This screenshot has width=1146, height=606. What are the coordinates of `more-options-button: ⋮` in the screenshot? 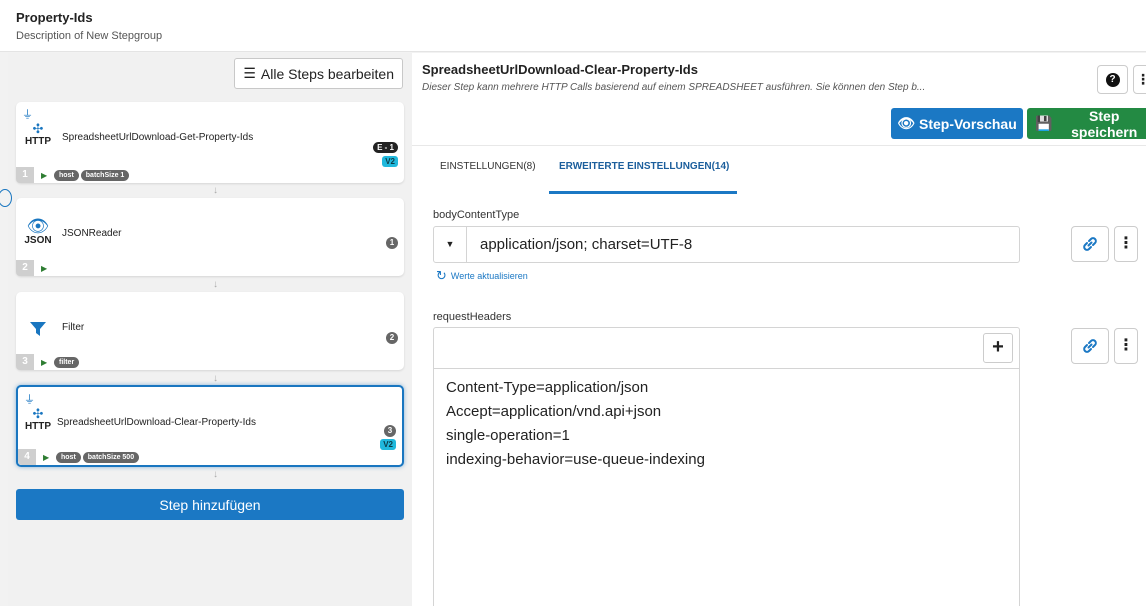 It's located at (1139, 79).